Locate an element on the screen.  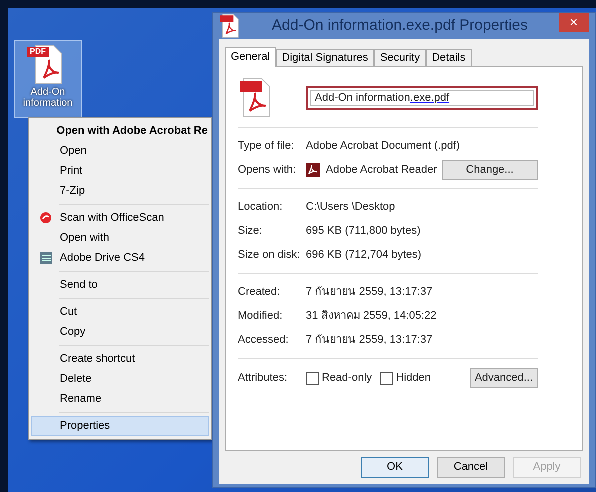
field-label: Location: is located at coordinates (261, 207).